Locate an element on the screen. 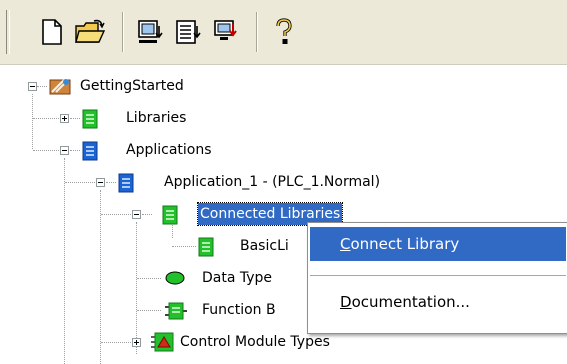 Image resolution: width=567 pixels, height=364 pixels. applications-icon is located at coordinates (90, 153).